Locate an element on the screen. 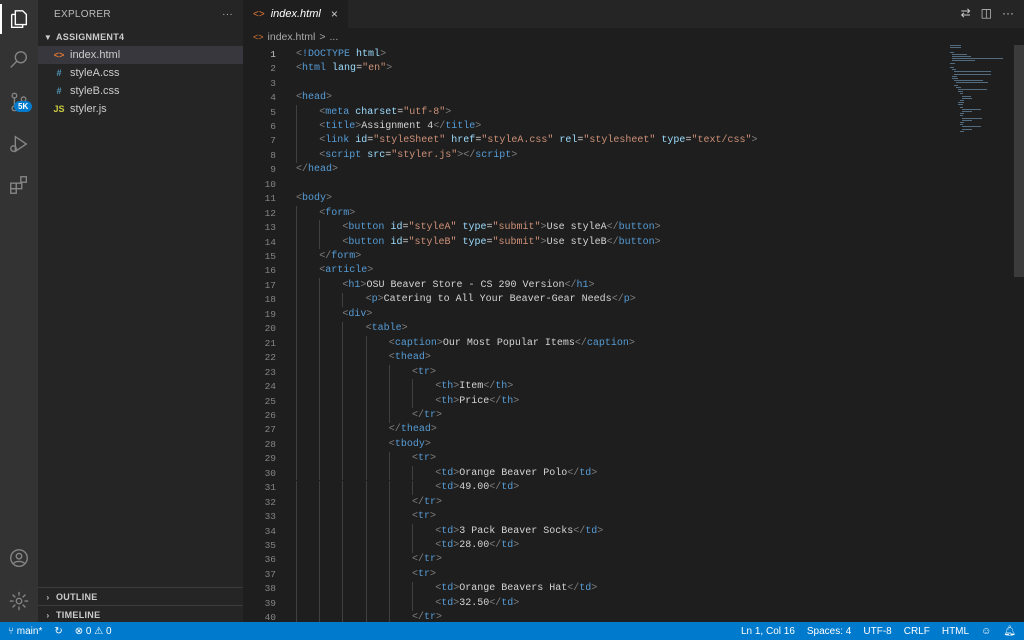 The height and width of the screenshot is (640, 1024). code-line: 35 <td>28.00</td> is located at coordinates (593, 545).